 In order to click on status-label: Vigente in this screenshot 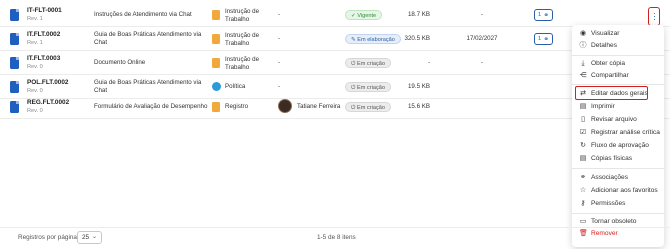, I will do `click(367, 16)`.